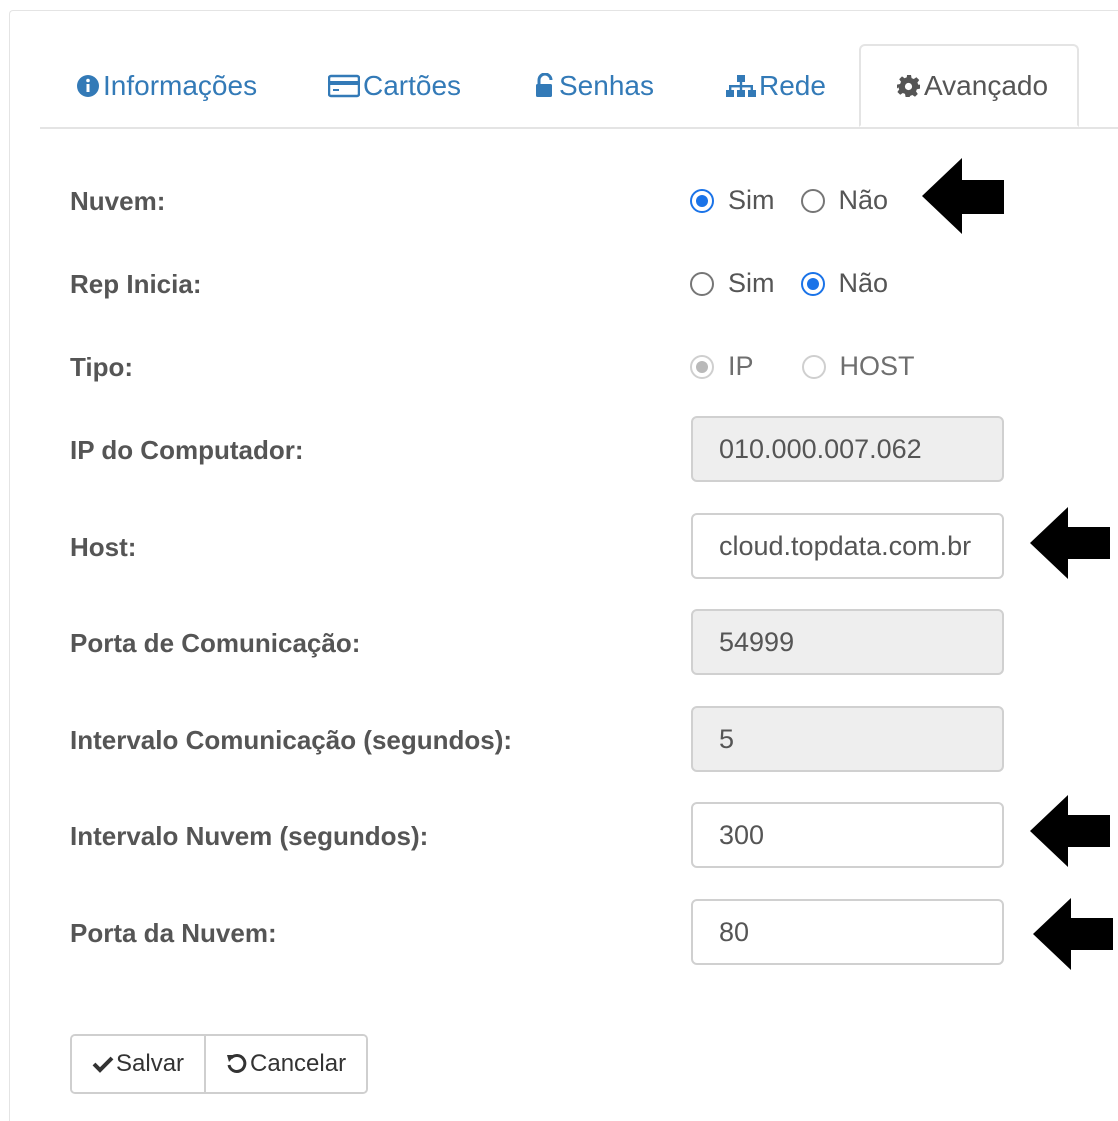  Describe the element at coordinates (702, 366) in the screenshot. I see `tipo-ip-radio` at that location.